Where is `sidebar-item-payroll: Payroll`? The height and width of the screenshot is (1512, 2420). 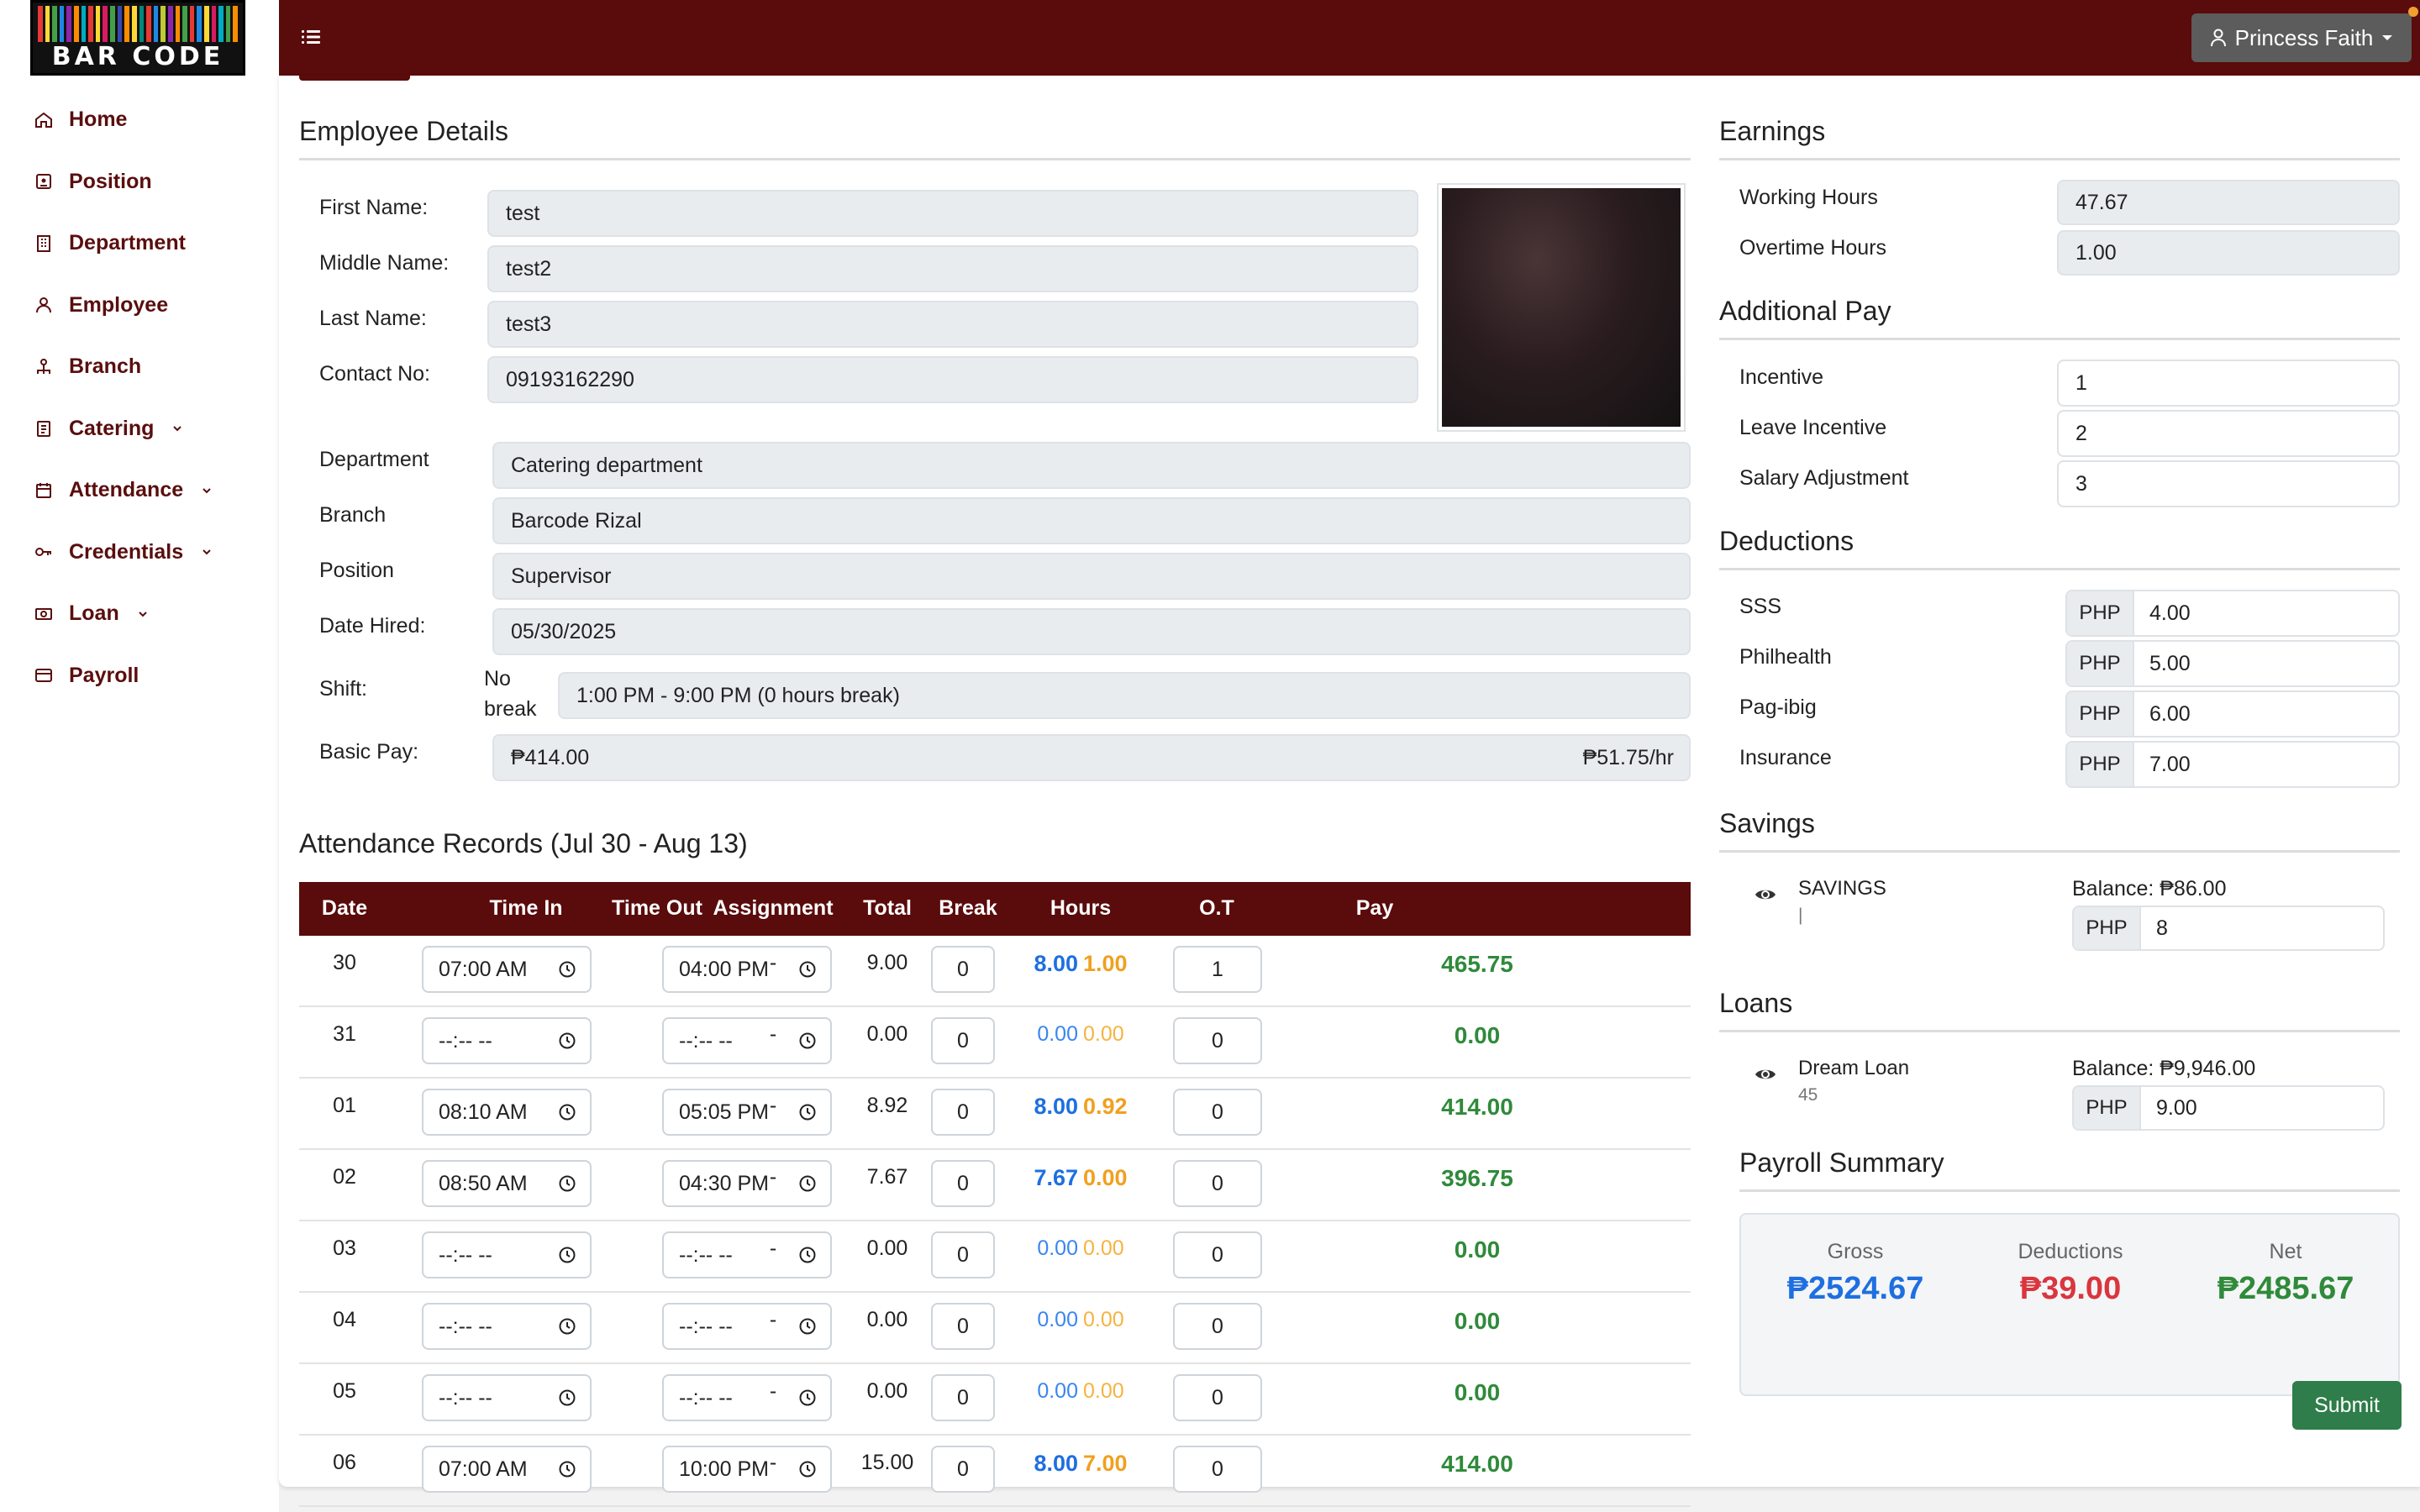
sidebar-item-payroll: Payroll is located at coordinates (139, 676).